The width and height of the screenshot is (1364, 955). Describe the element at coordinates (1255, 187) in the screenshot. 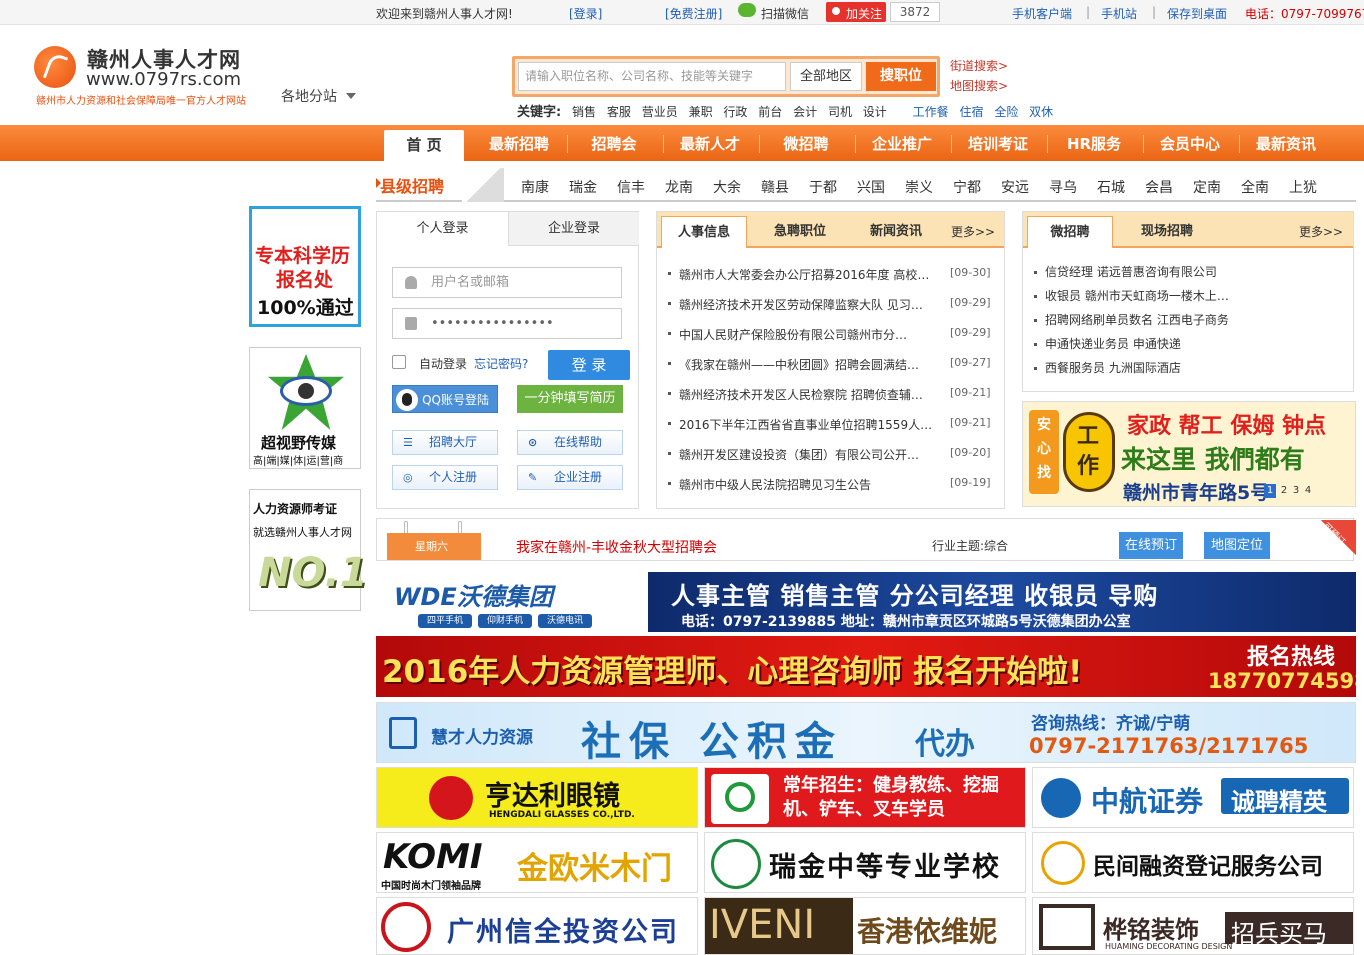

I see `county-link: 全南` at that location.